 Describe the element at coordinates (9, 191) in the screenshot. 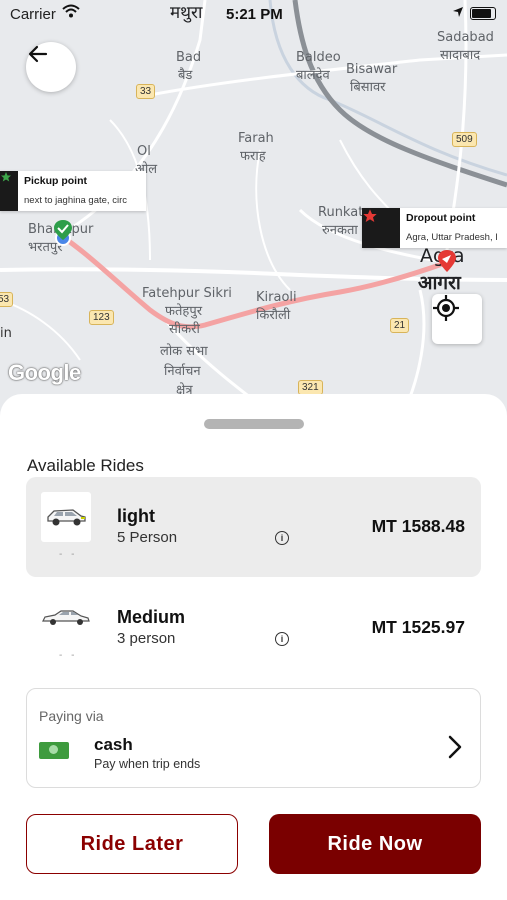

I see `pickup-star-icon` at that location.